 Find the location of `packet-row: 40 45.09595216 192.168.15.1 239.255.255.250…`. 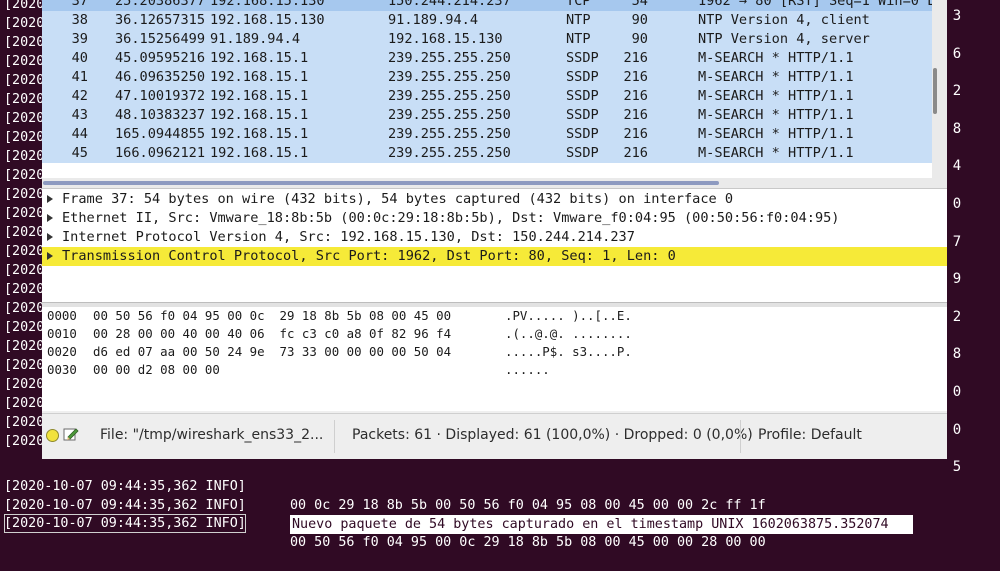

packet-row: 40 45.09595216 192.168.15.1 239.255.255.250… is located at coordinates (487, 58).